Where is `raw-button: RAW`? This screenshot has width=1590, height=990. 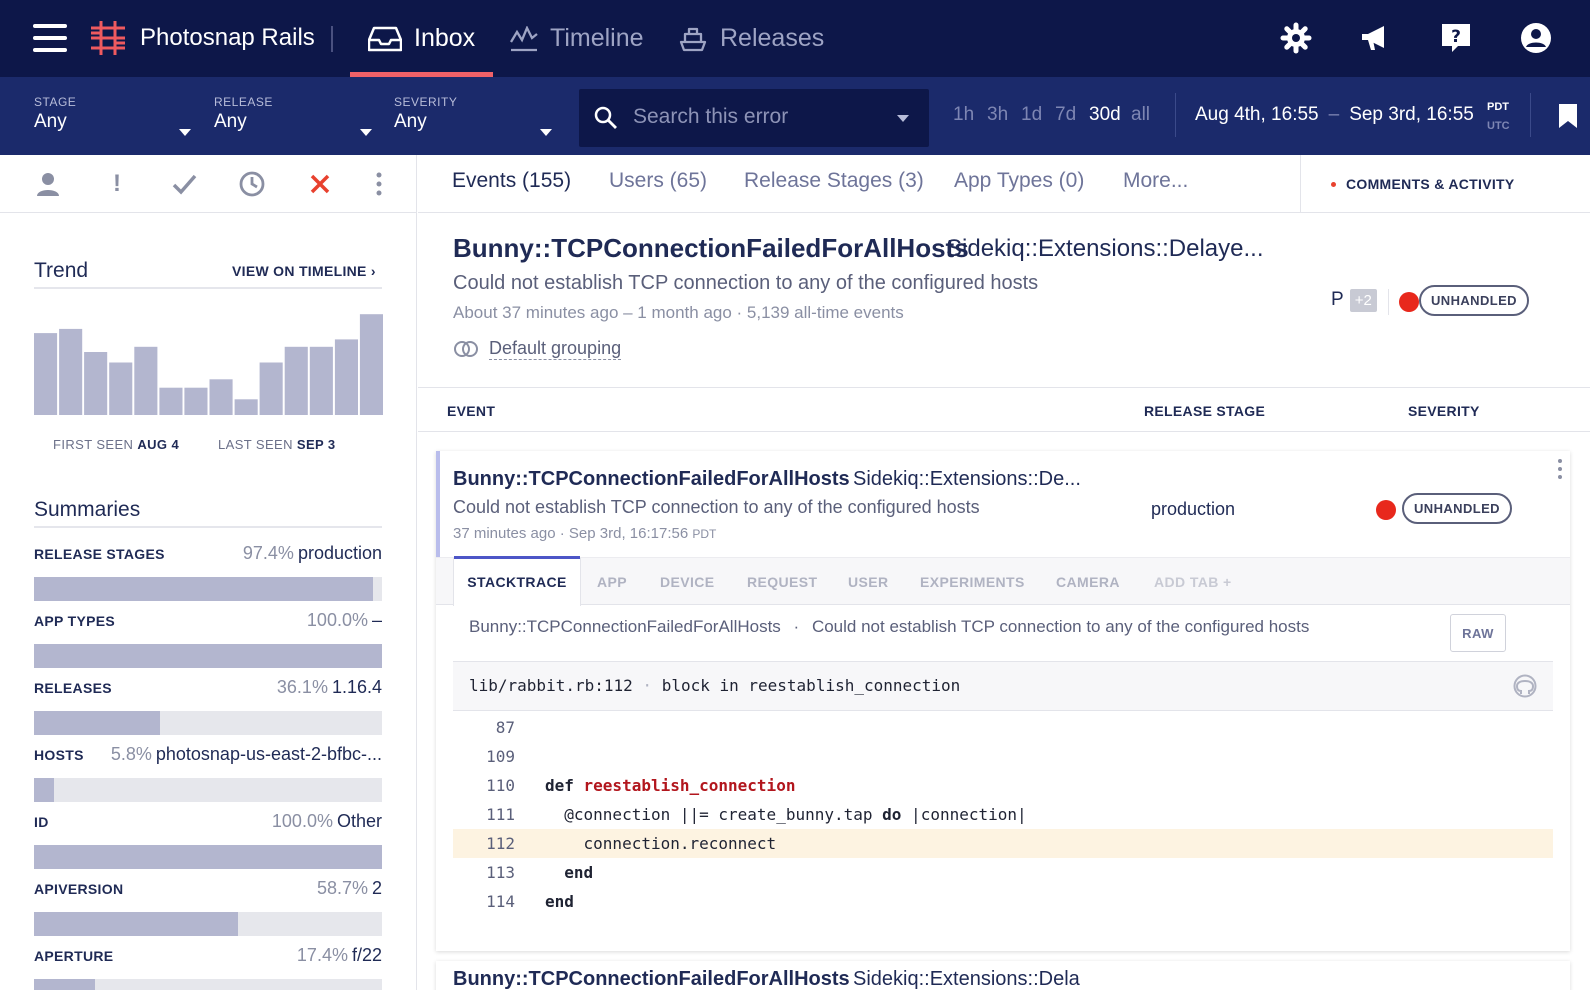
raw-button: RAW is located at coordinates (1478, 633).